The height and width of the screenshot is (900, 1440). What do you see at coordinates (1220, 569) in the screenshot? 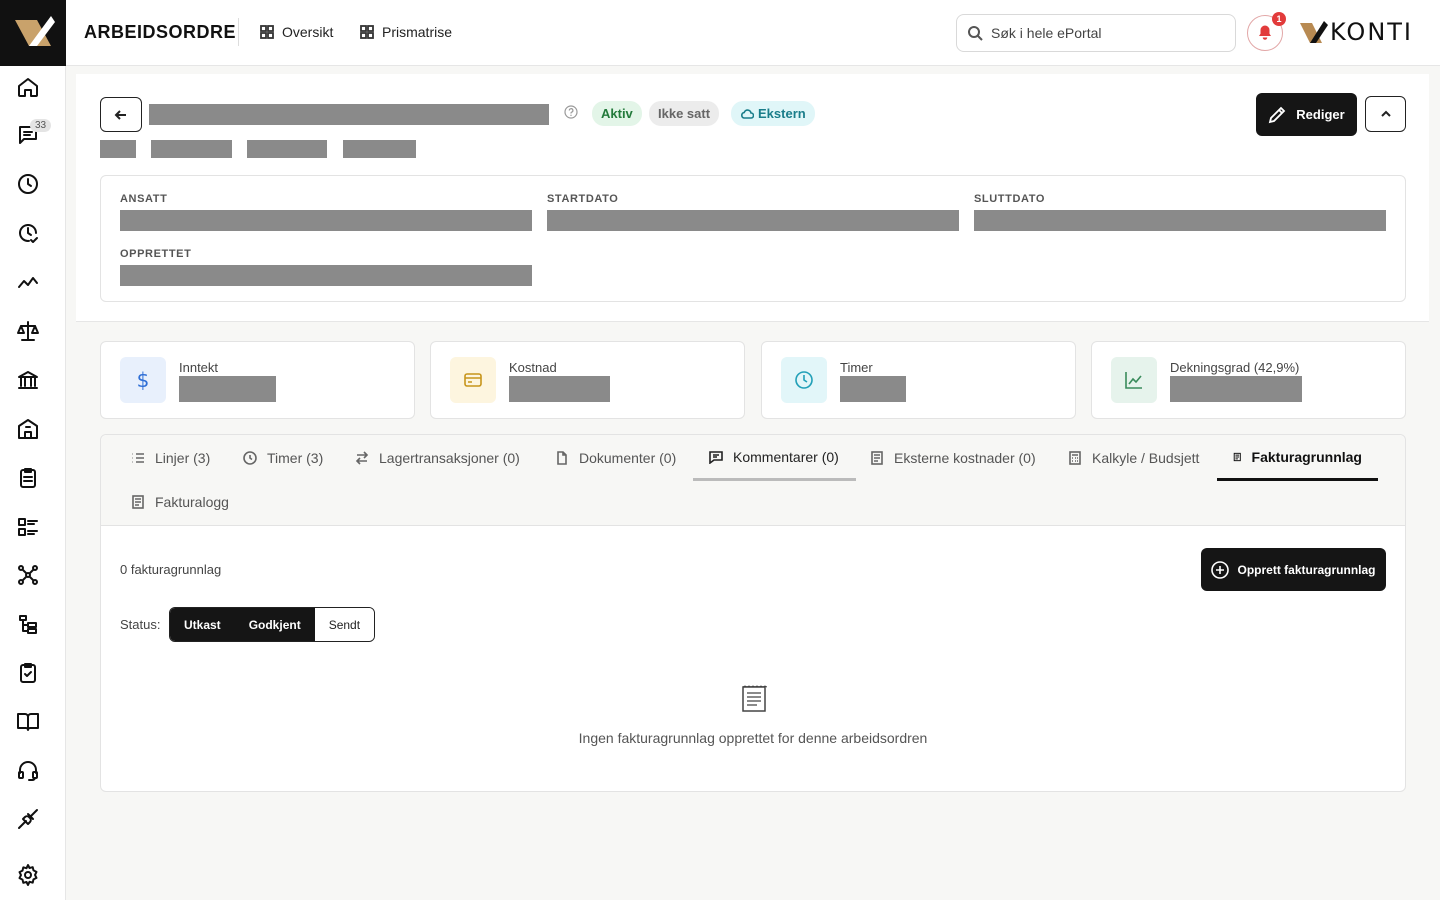
I see `plus-circle-icon` at bounding box center [1220, 569].